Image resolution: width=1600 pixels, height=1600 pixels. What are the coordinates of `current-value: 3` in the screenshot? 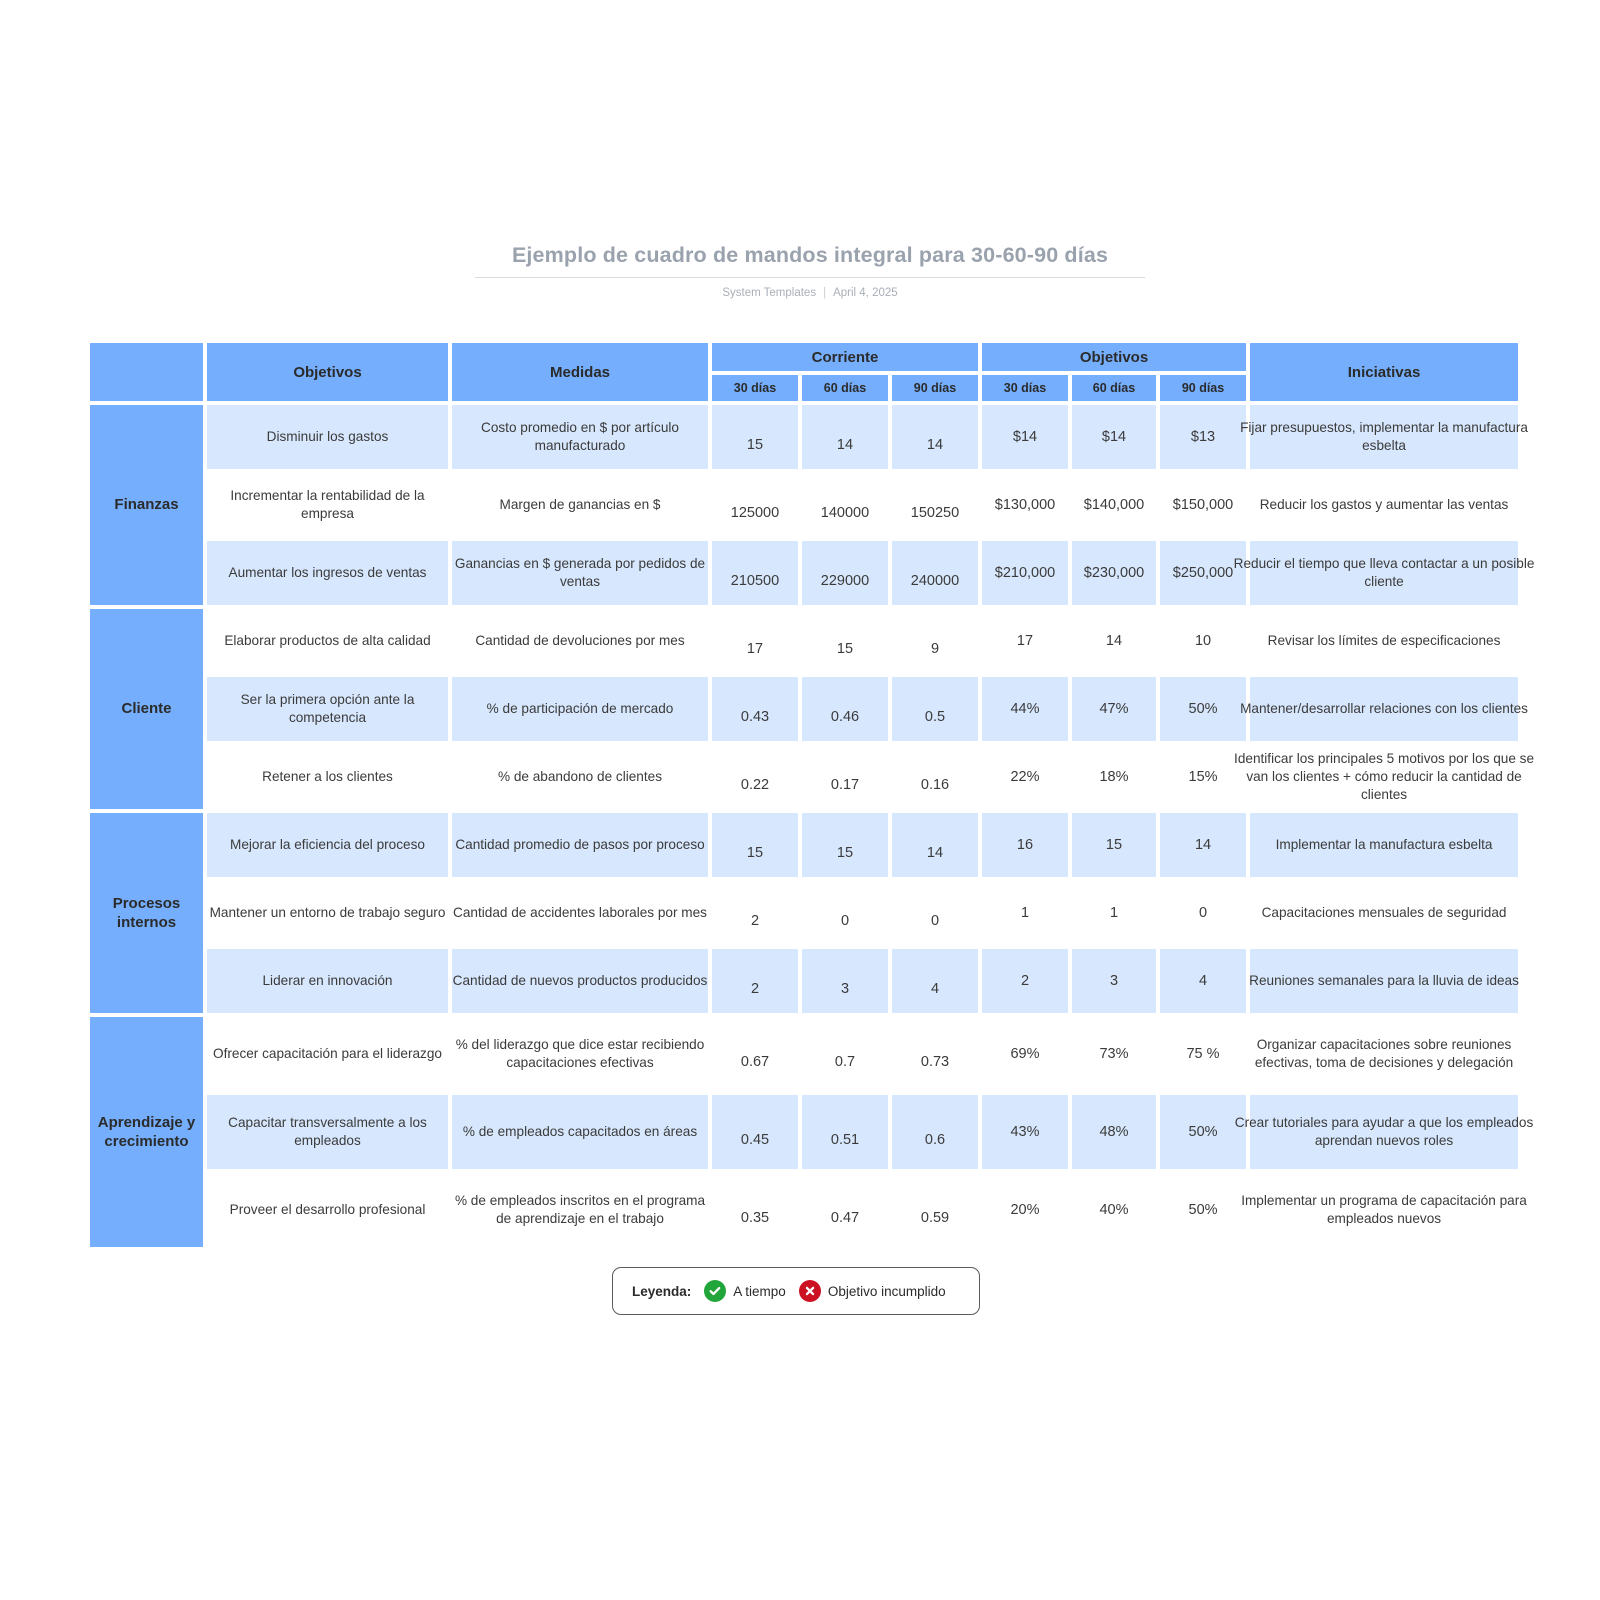 It's located at (845, 989).